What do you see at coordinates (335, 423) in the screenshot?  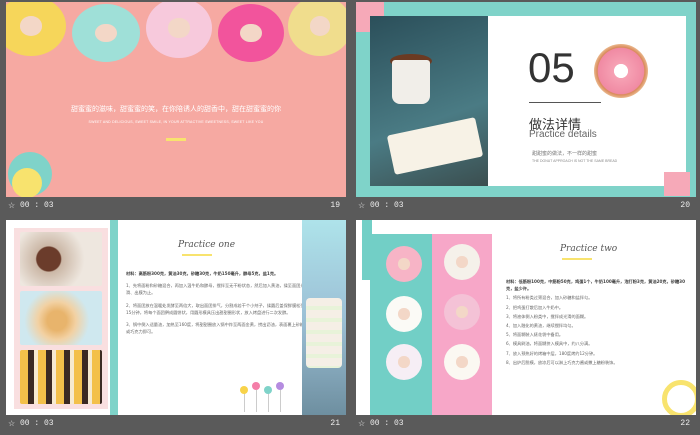 I see `slide-number: 21` at bounding box center [335, 423].